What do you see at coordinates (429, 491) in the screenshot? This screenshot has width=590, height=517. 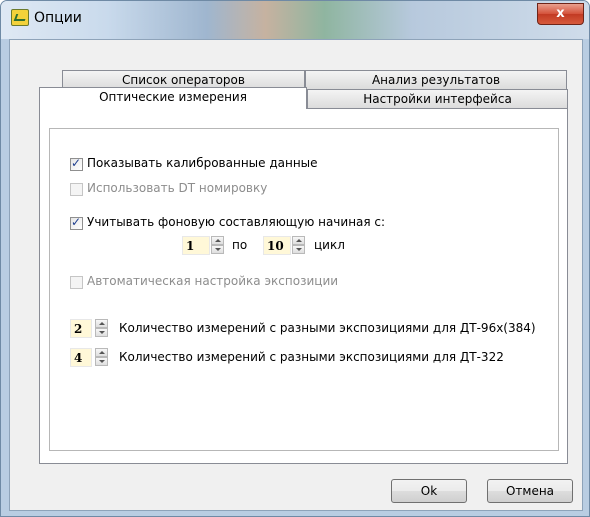 I see `ok-button: Ok` at bounding box center [429, 491].